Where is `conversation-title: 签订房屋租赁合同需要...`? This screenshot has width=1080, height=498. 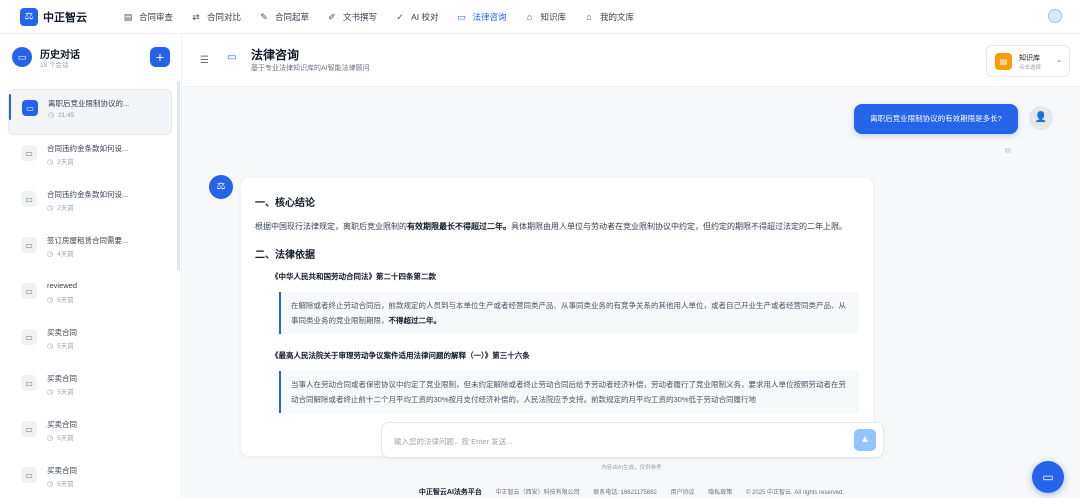
conversation-title: 签订房屋租赁合同需要... is located at coordinates (88, 240).